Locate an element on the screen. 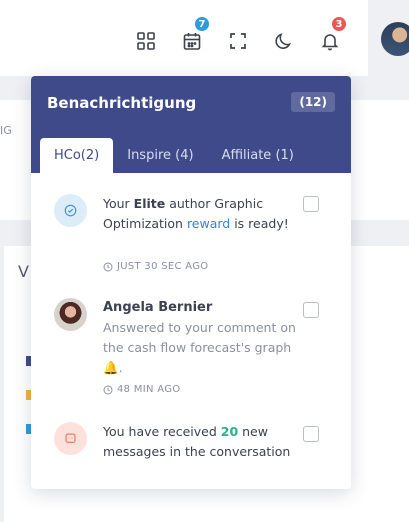 This screenshot has height=522, width=409. calendar-badge: 7 is located at coordinates (202, 24).